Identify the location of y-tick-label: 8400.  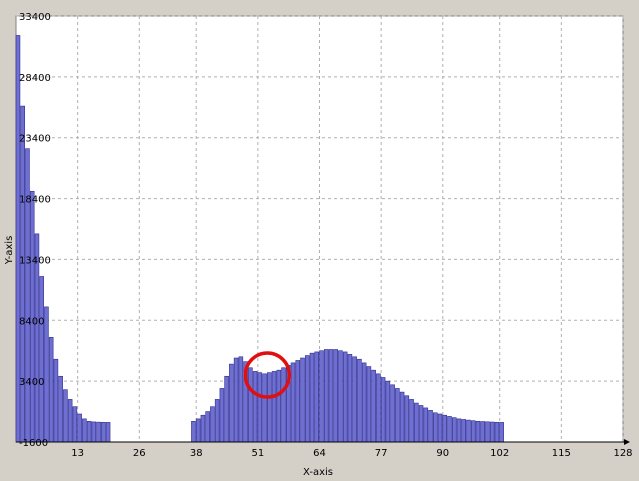
(31, 321).